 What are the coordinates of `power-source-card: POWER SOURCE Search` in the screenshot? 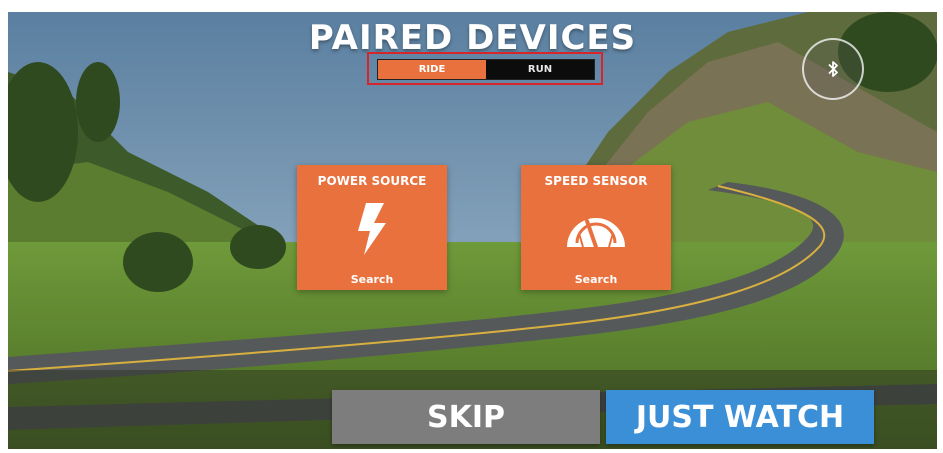 It's located at (372, 227).